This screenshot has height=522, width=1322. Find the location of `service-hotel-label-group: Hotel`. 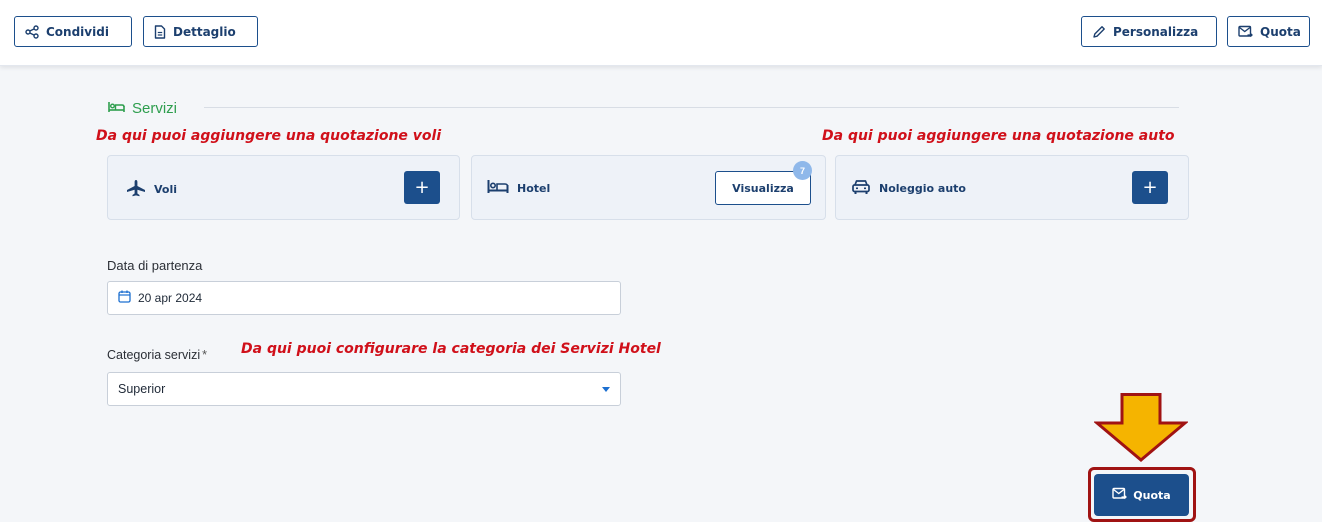

service-hotel-label-group: Hotel is located at coordinates (518, 188).